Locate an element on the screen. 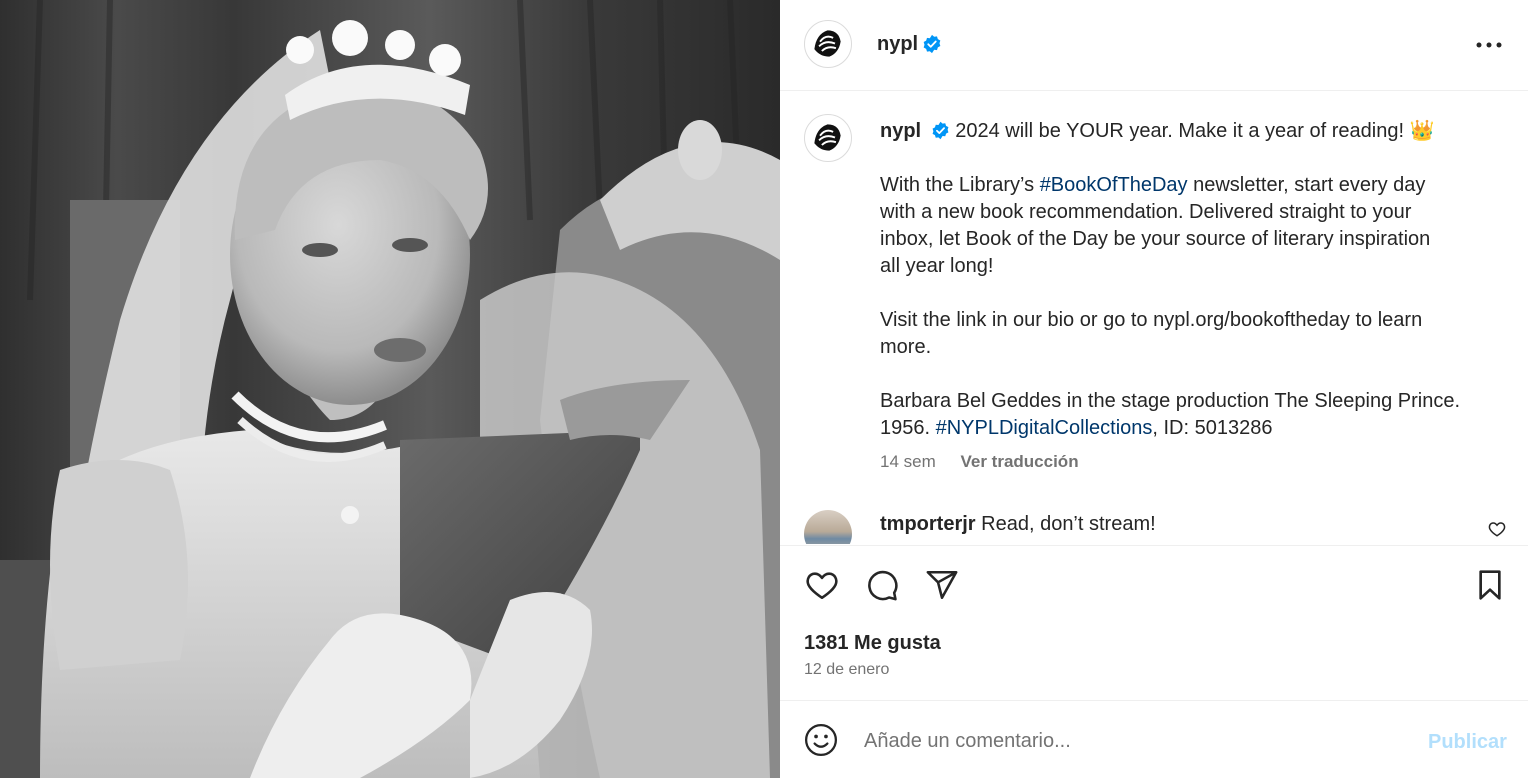 The width and height of the screenshot is (1528, 778). caption-text: With the Library’s is located at coordinates (960, 185).